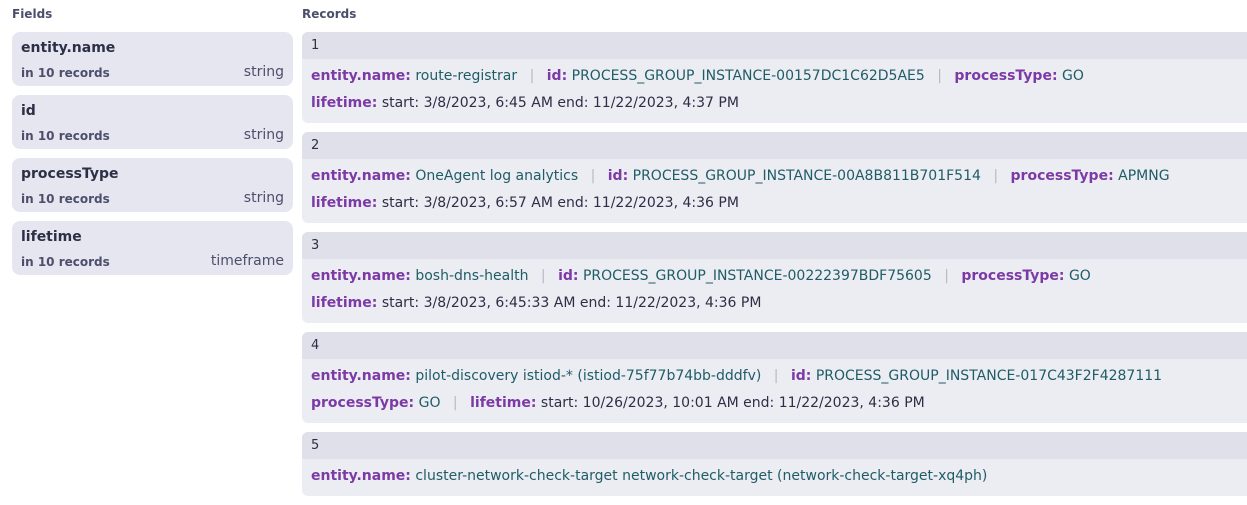  What do you see at coordinates (807, 176) in the screenshot?
I see `id-value: PROCESS_GROUP_INSTANCE-00A8B811B701F514` at bounding box center [807, 176].